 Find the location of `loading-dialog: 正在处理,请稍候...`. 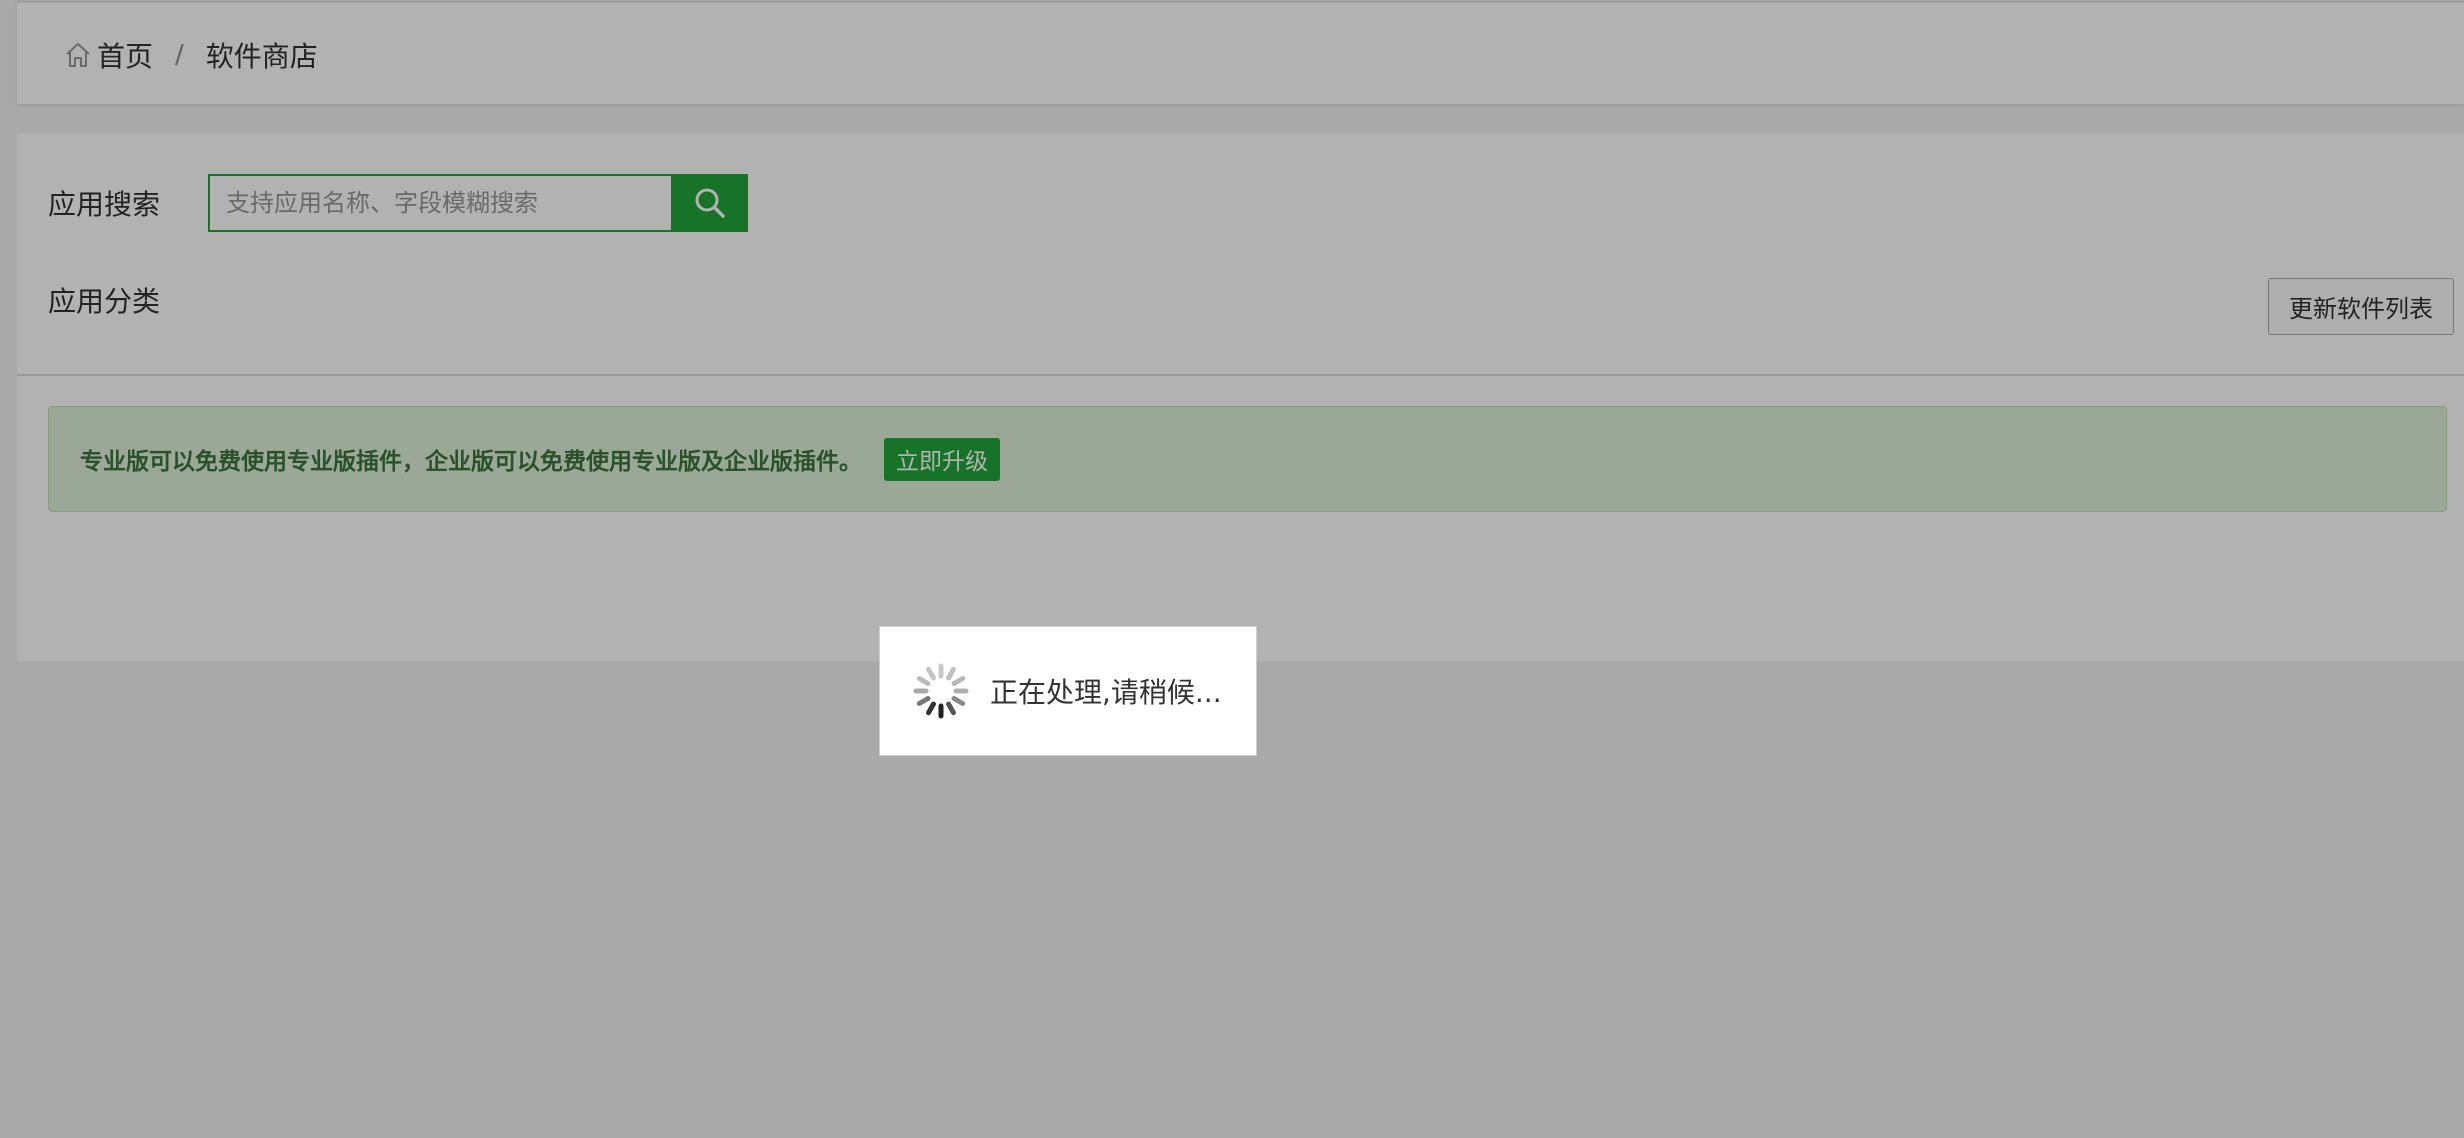

loading-dialog: 正在处理,请稍候... is located at coordinates (1068, 691).